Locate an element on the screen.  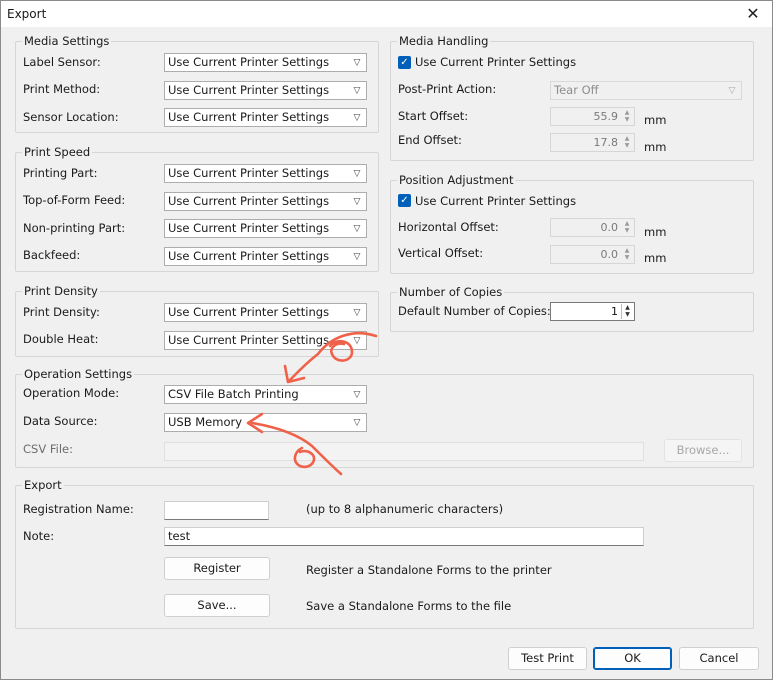
start-offset-value: 55.9 is located at coordinates (606, 116).